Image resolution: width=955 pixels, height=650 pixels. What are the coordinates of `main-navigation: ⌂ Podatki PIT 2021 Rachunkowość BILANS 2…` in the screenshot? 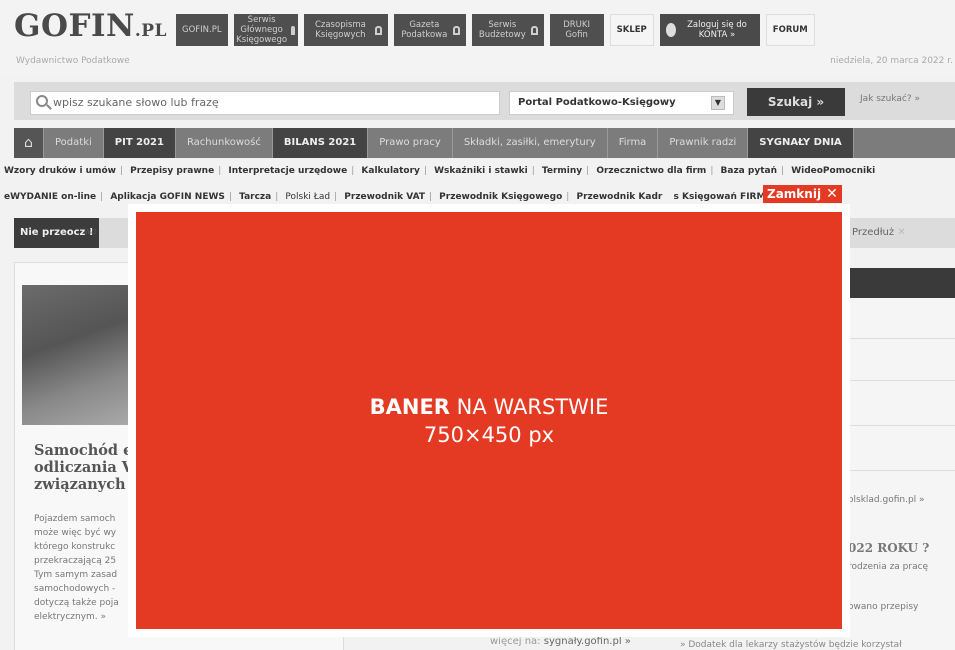 It's located at (484, 143).